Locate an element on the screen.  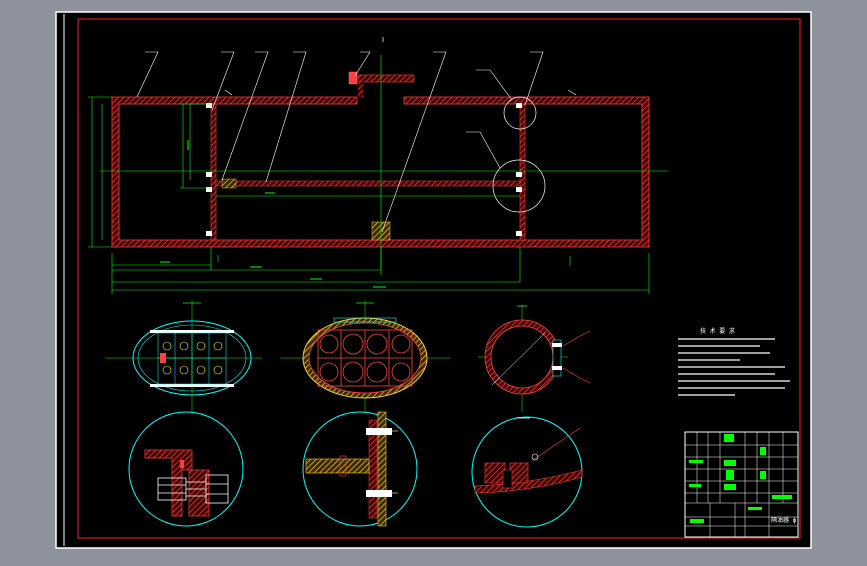
notes-heading: 技 术 要 求 is located at coordinates (717, 331).